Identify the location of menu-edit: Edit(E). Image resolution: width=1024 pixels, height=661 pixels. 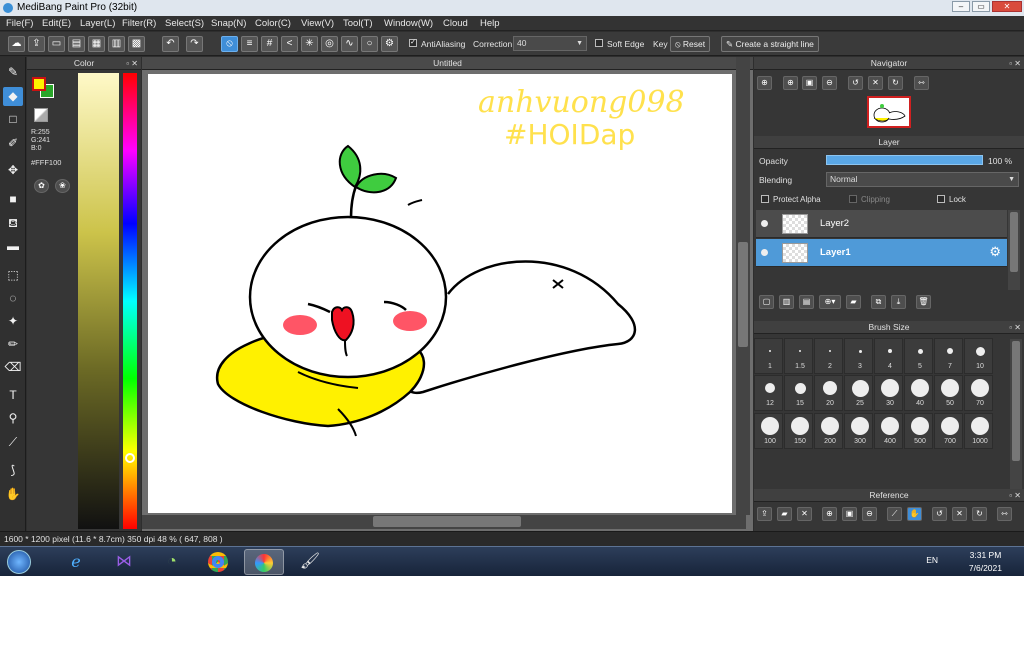
(56, 23).